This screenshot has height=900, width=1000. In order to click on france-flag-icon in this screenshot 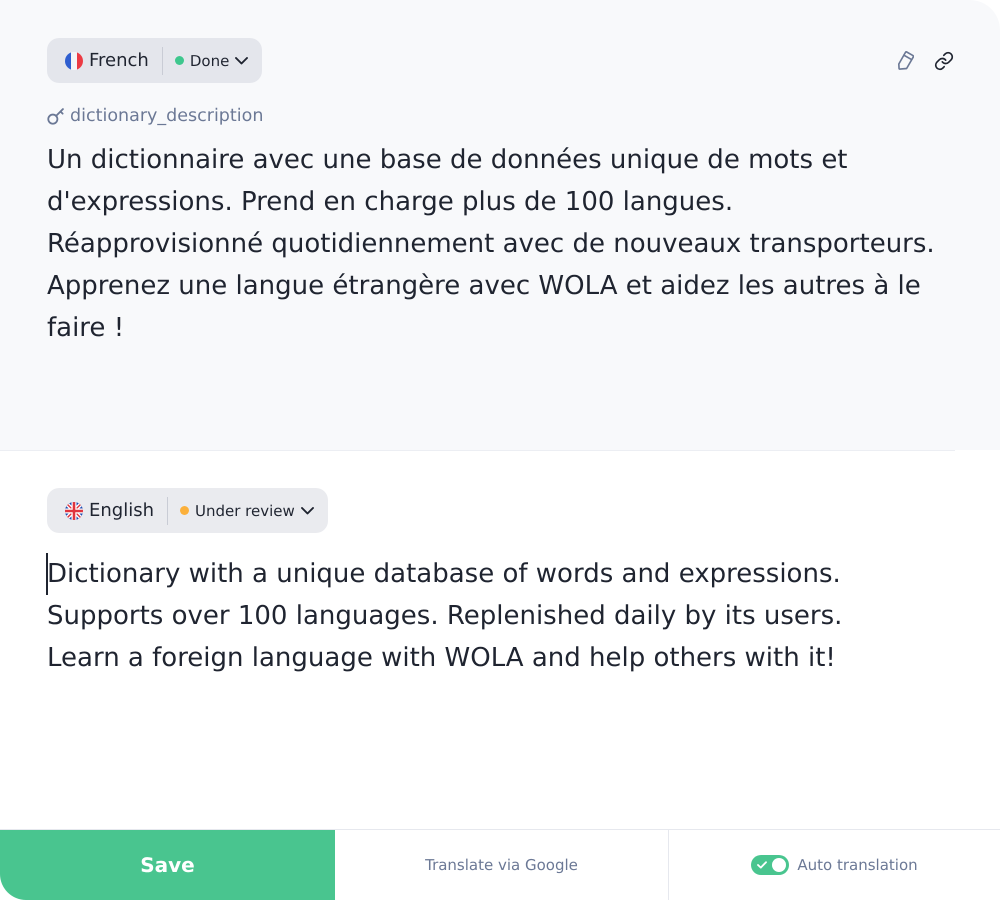, I will do `click(74, 61)`.